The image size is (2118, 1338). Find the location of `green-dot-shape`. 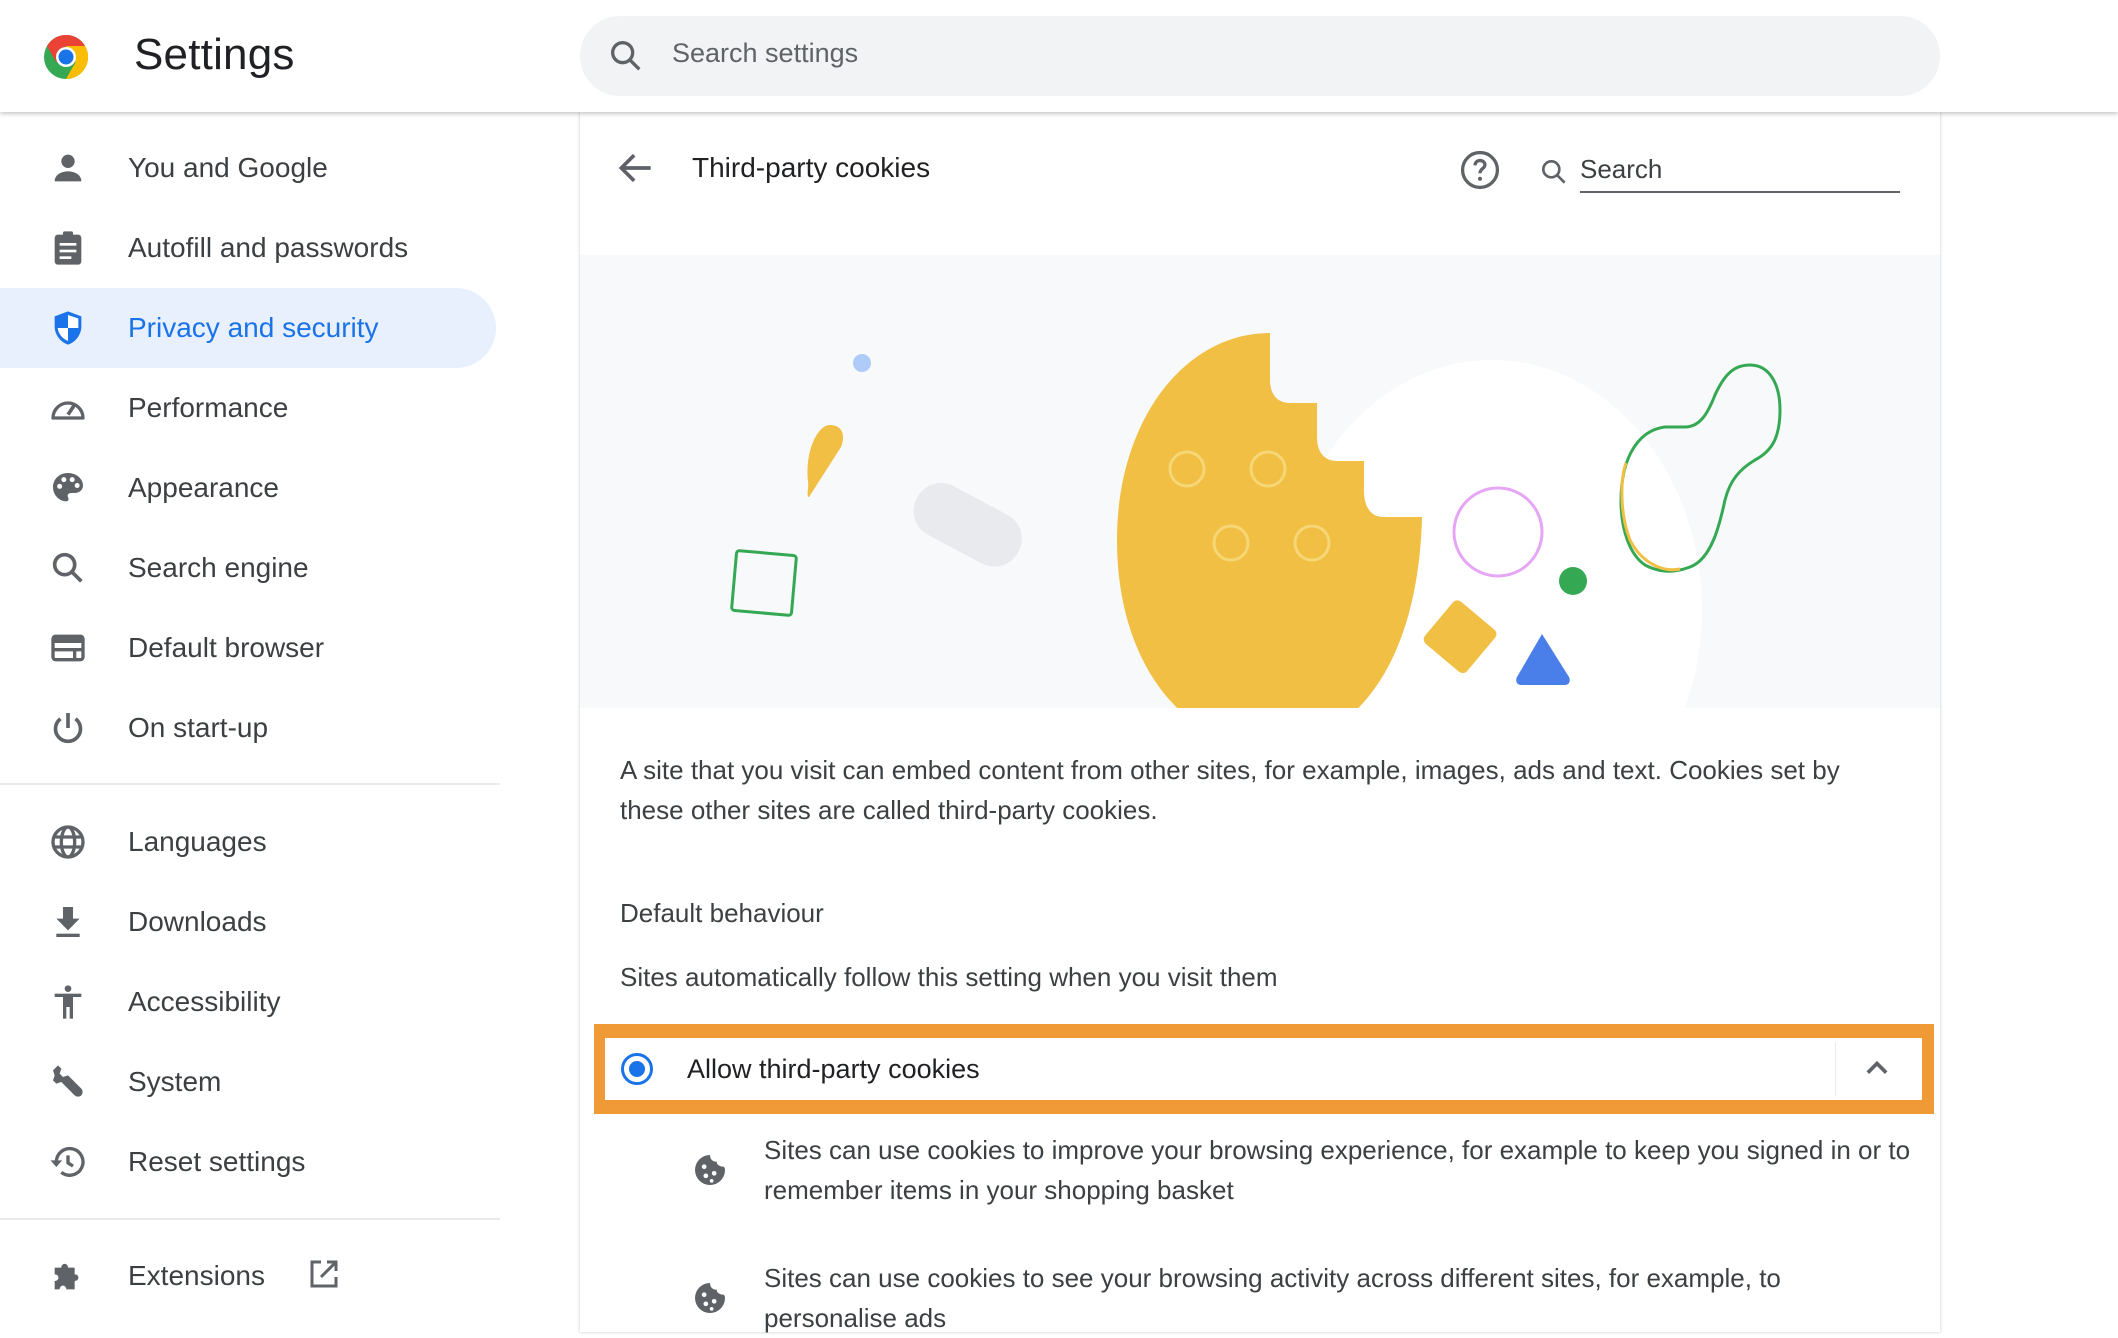

green-dot-shape is located at coordinates (1573, 581).